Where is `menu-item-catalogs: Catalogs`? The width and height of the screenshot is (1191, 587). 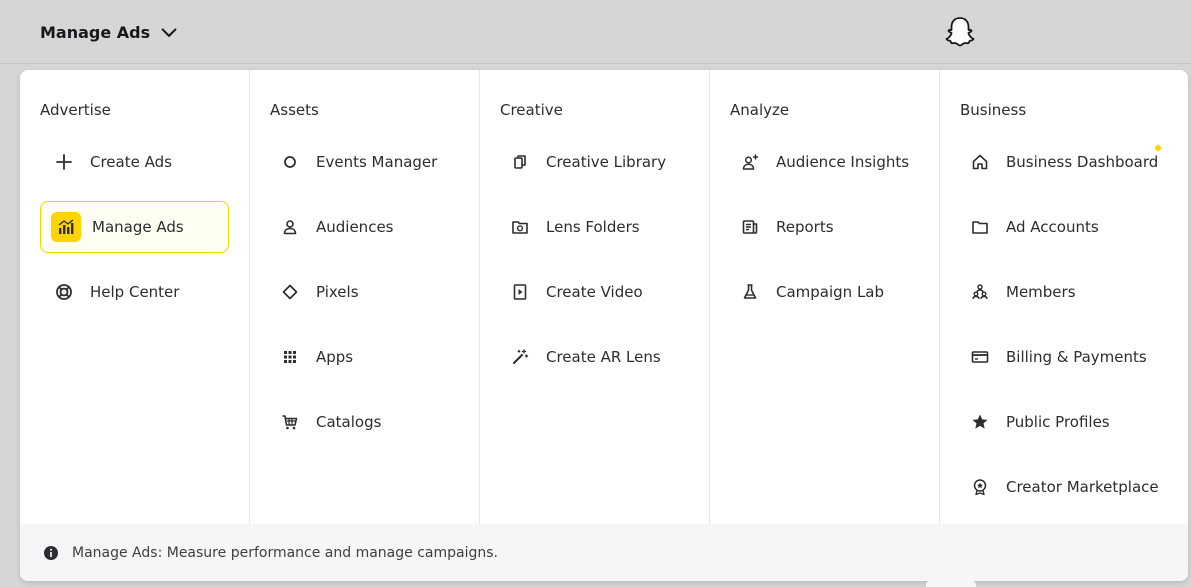
menu-item-catalogs: Catalogs is located at coordinates (362, 422).